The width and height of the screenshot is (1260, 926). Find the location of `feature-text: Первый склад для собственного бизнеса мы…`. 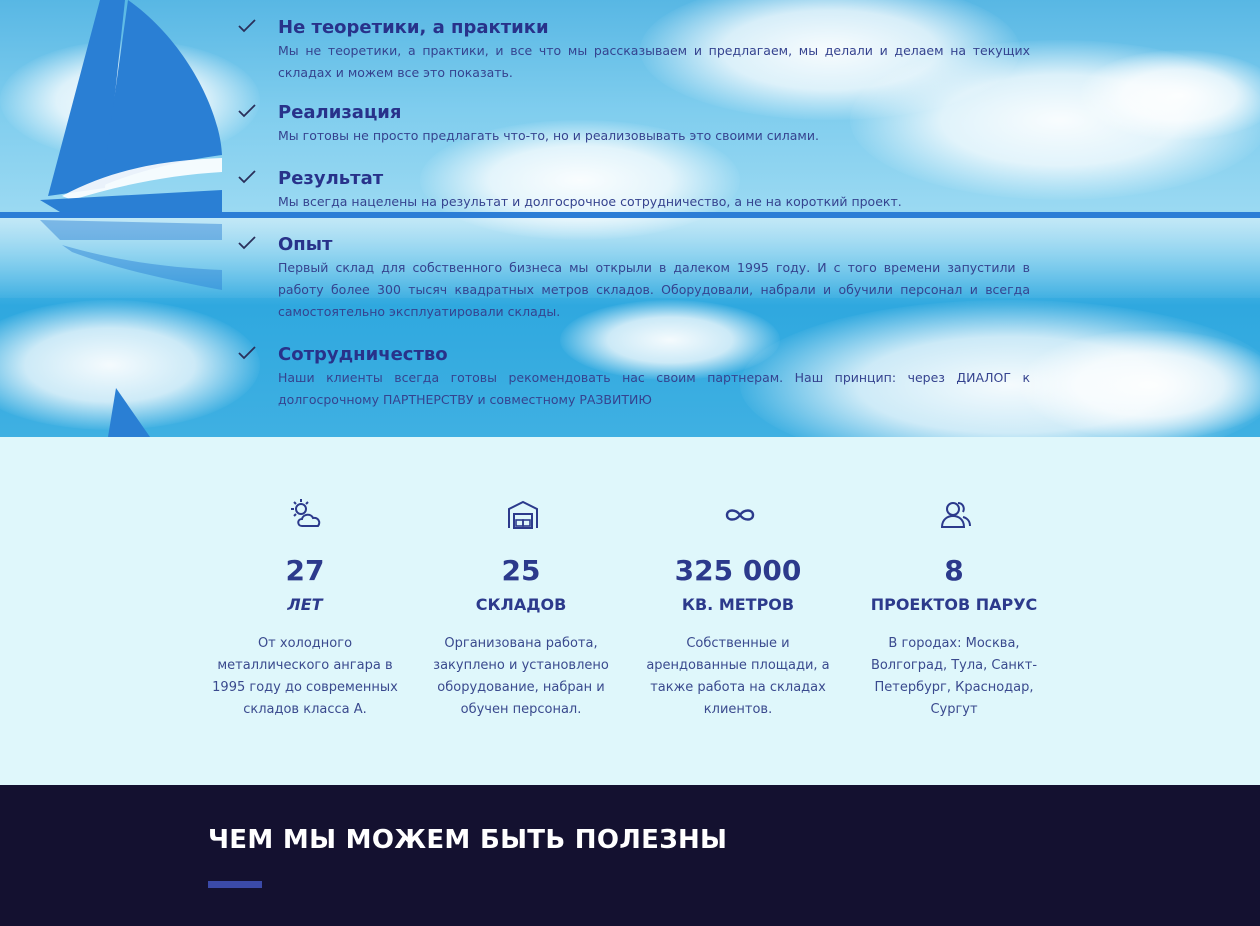

feature-text: Первый склад для собственного бизнеса мы… is located at coordinates (654, 289).